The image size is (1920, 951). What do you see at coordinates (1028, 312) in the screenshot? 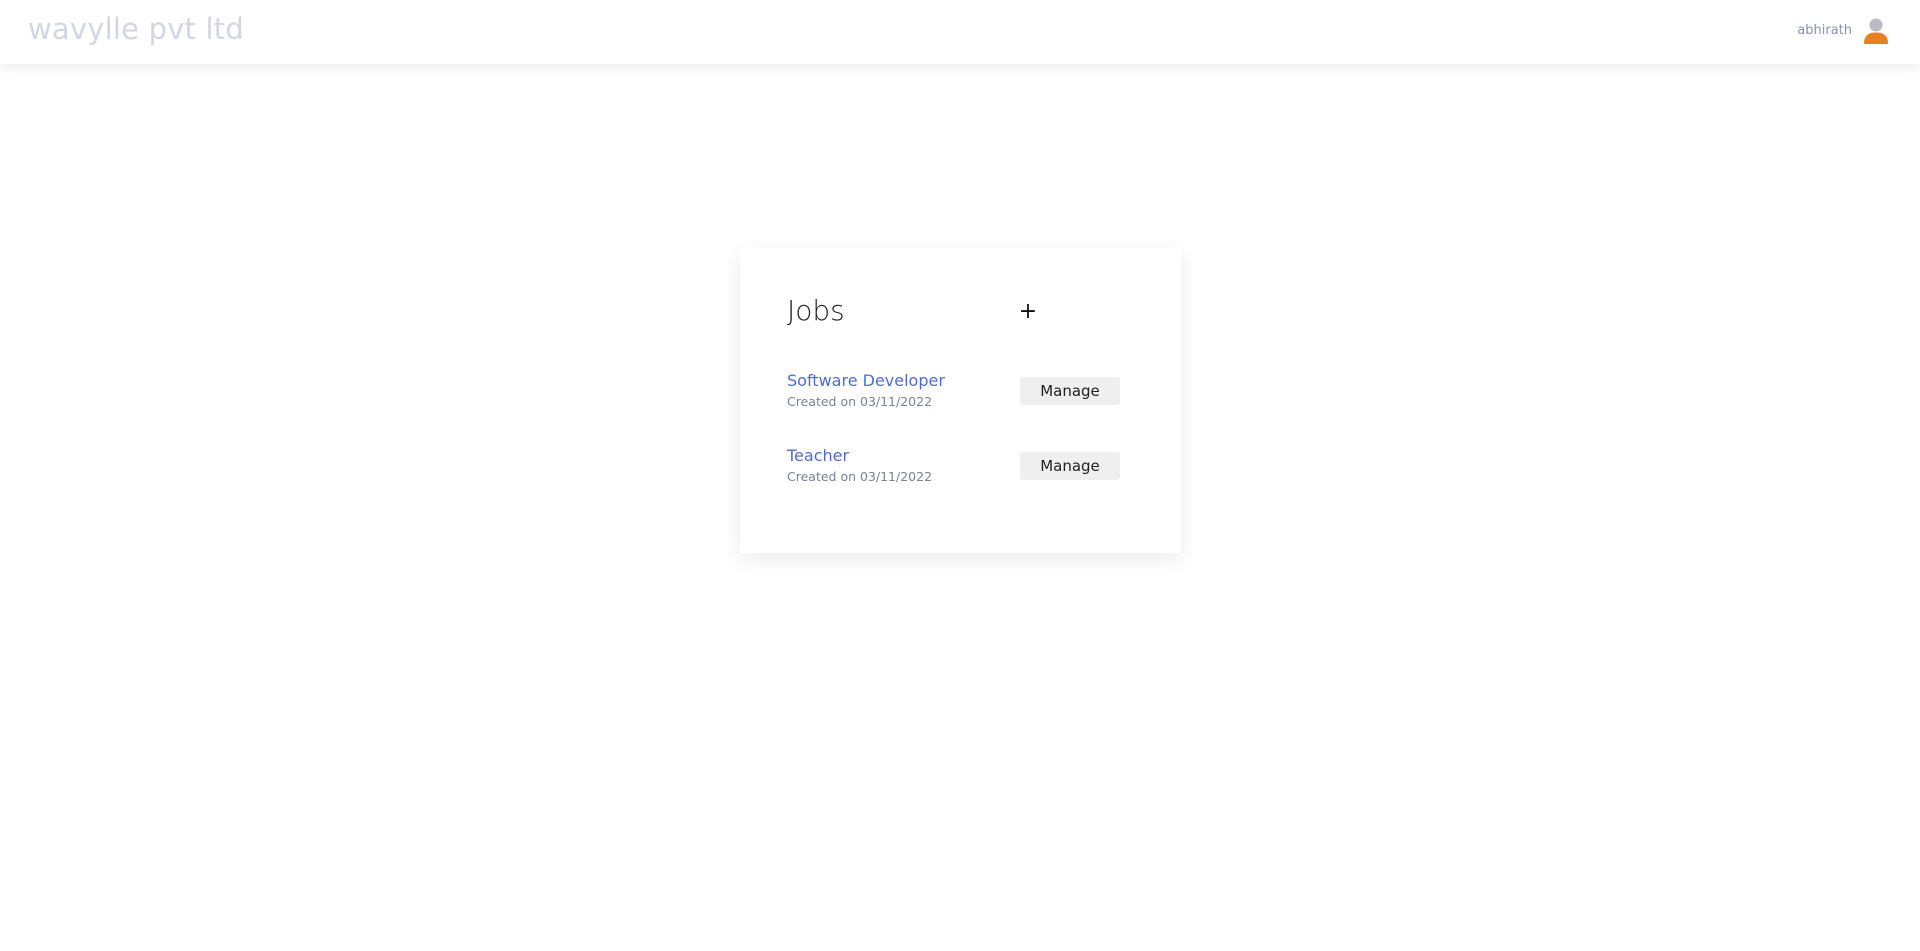
I see `add-job-button: +` at bounding box center [1028, 312].